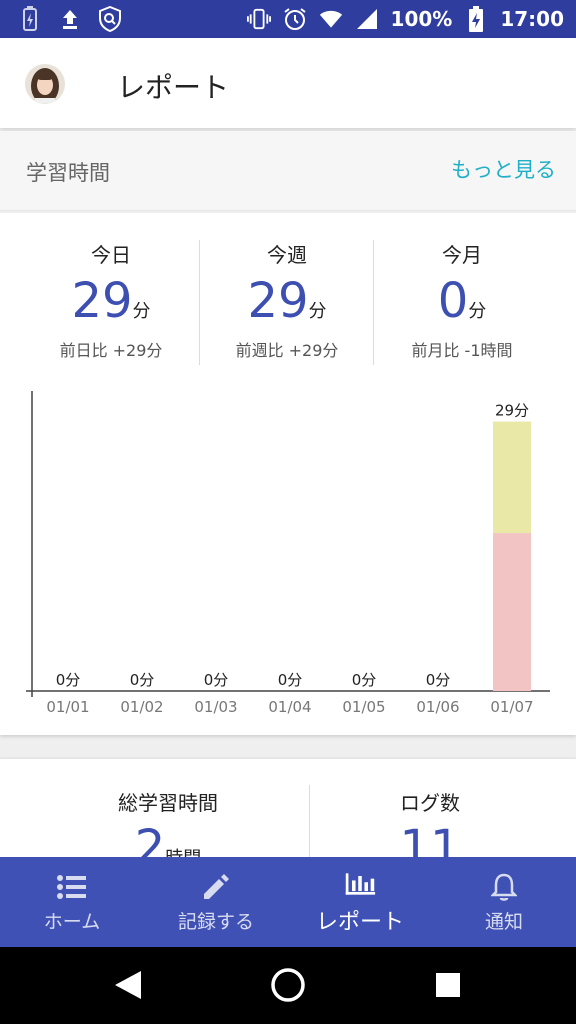  I want to click on bar-chart-icon, so click(360, 884).